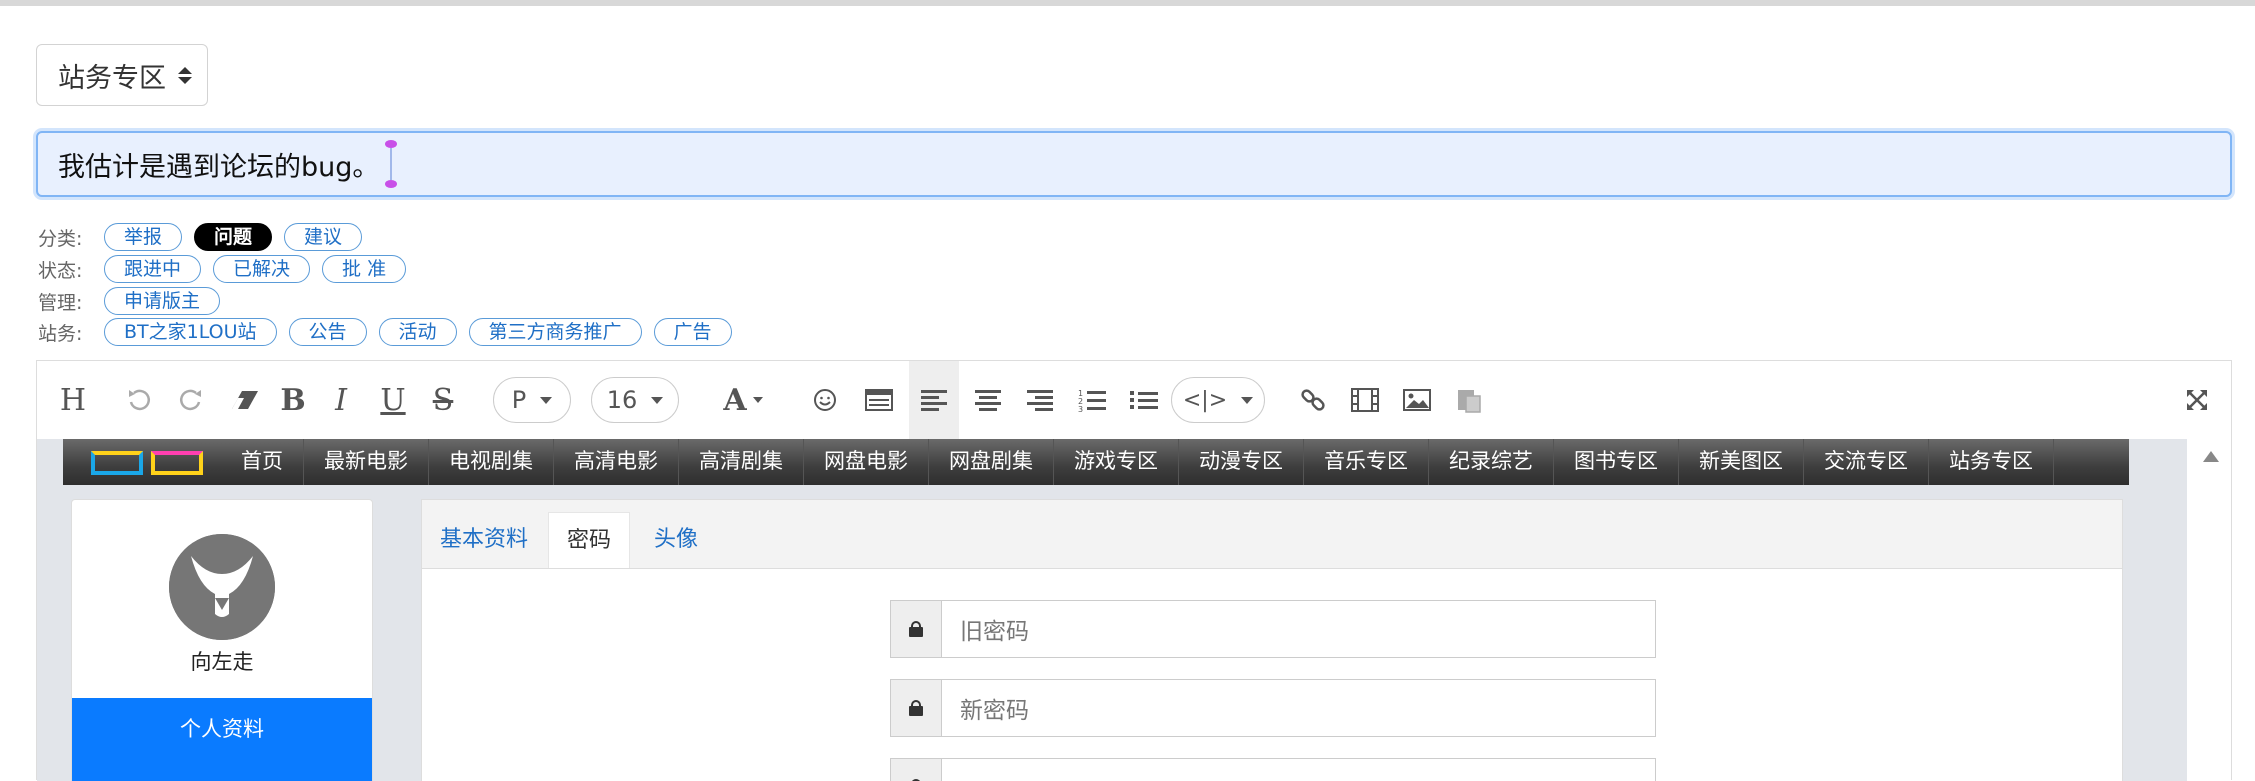 The image size is (2255, 781). Describe the element at coordinates (589, 540) in the screenshot. I see `tab-password: 密码` at that location.